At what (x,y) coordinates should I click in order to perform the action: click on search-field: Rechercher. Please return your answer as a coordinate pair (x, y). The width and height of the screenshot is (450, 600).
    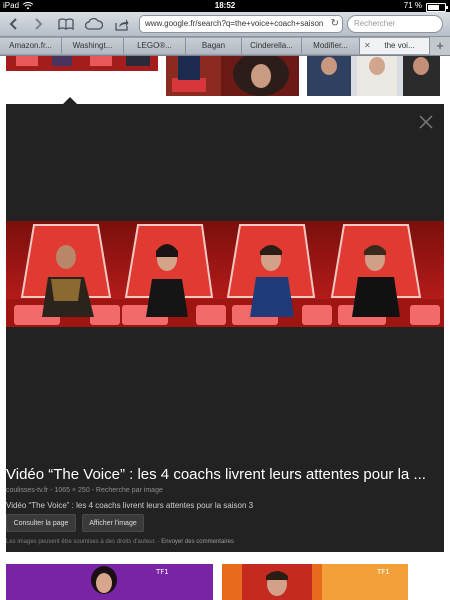
    Looking at the image, I should click on (395, 24).